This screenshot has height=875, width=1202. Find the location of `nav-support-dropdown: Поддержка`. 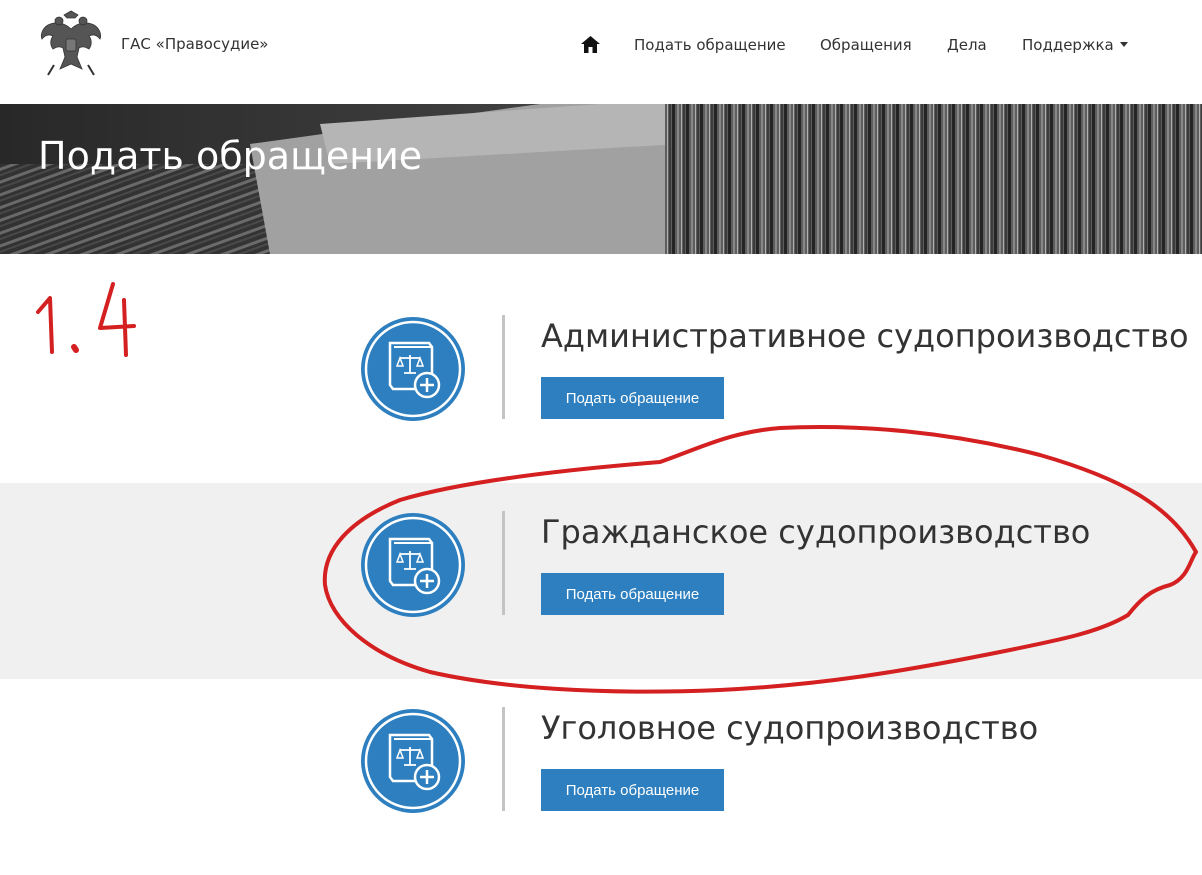

nav-support-dropdown: Поддержка is located at coordinates (1075, 47).